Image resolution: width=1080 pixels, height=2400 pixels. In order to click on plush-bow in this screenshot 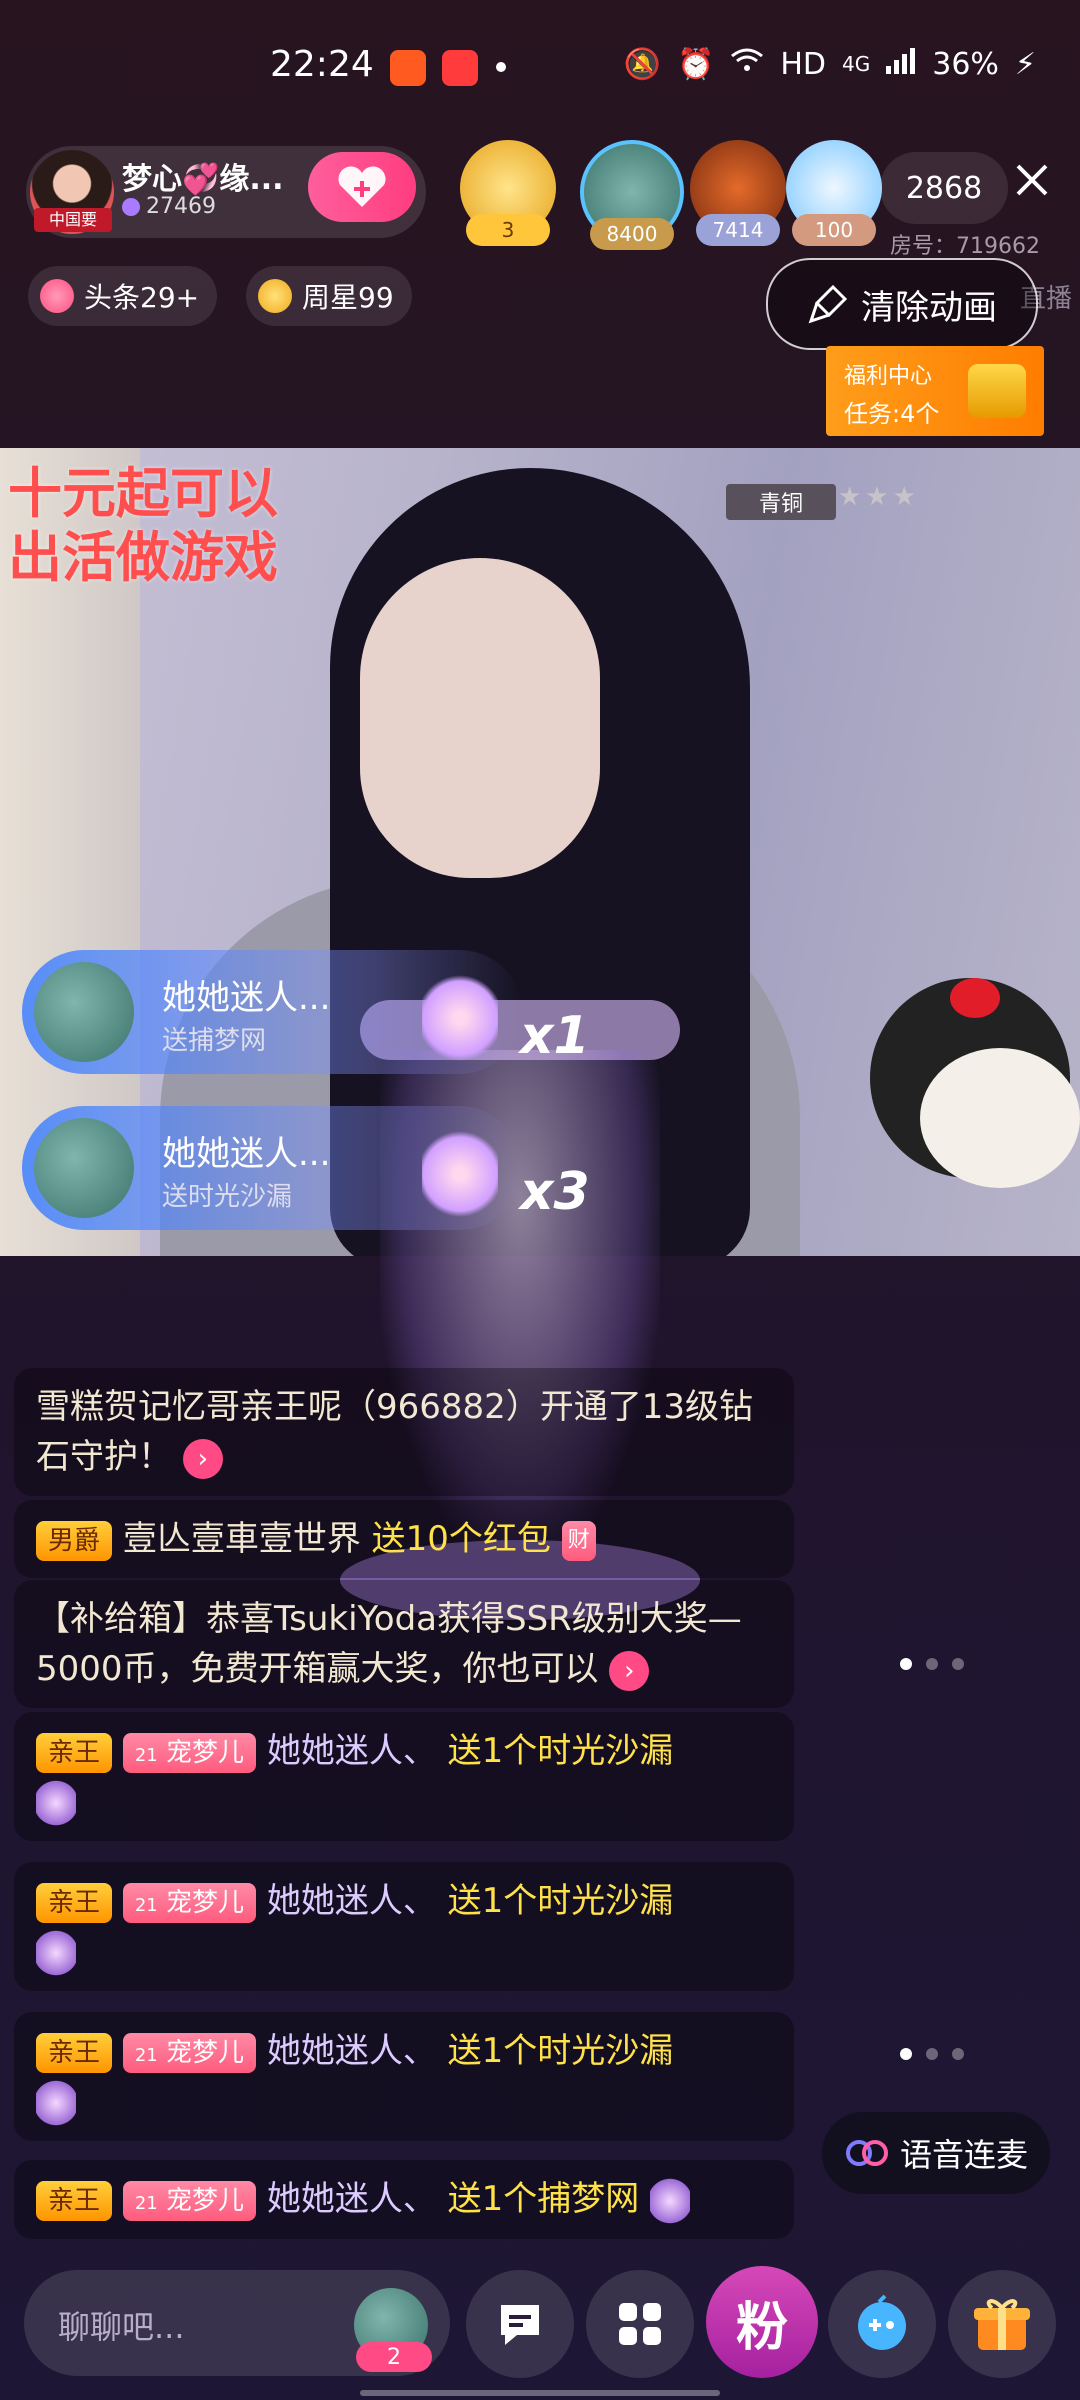, I will do `click(975, 998)`.